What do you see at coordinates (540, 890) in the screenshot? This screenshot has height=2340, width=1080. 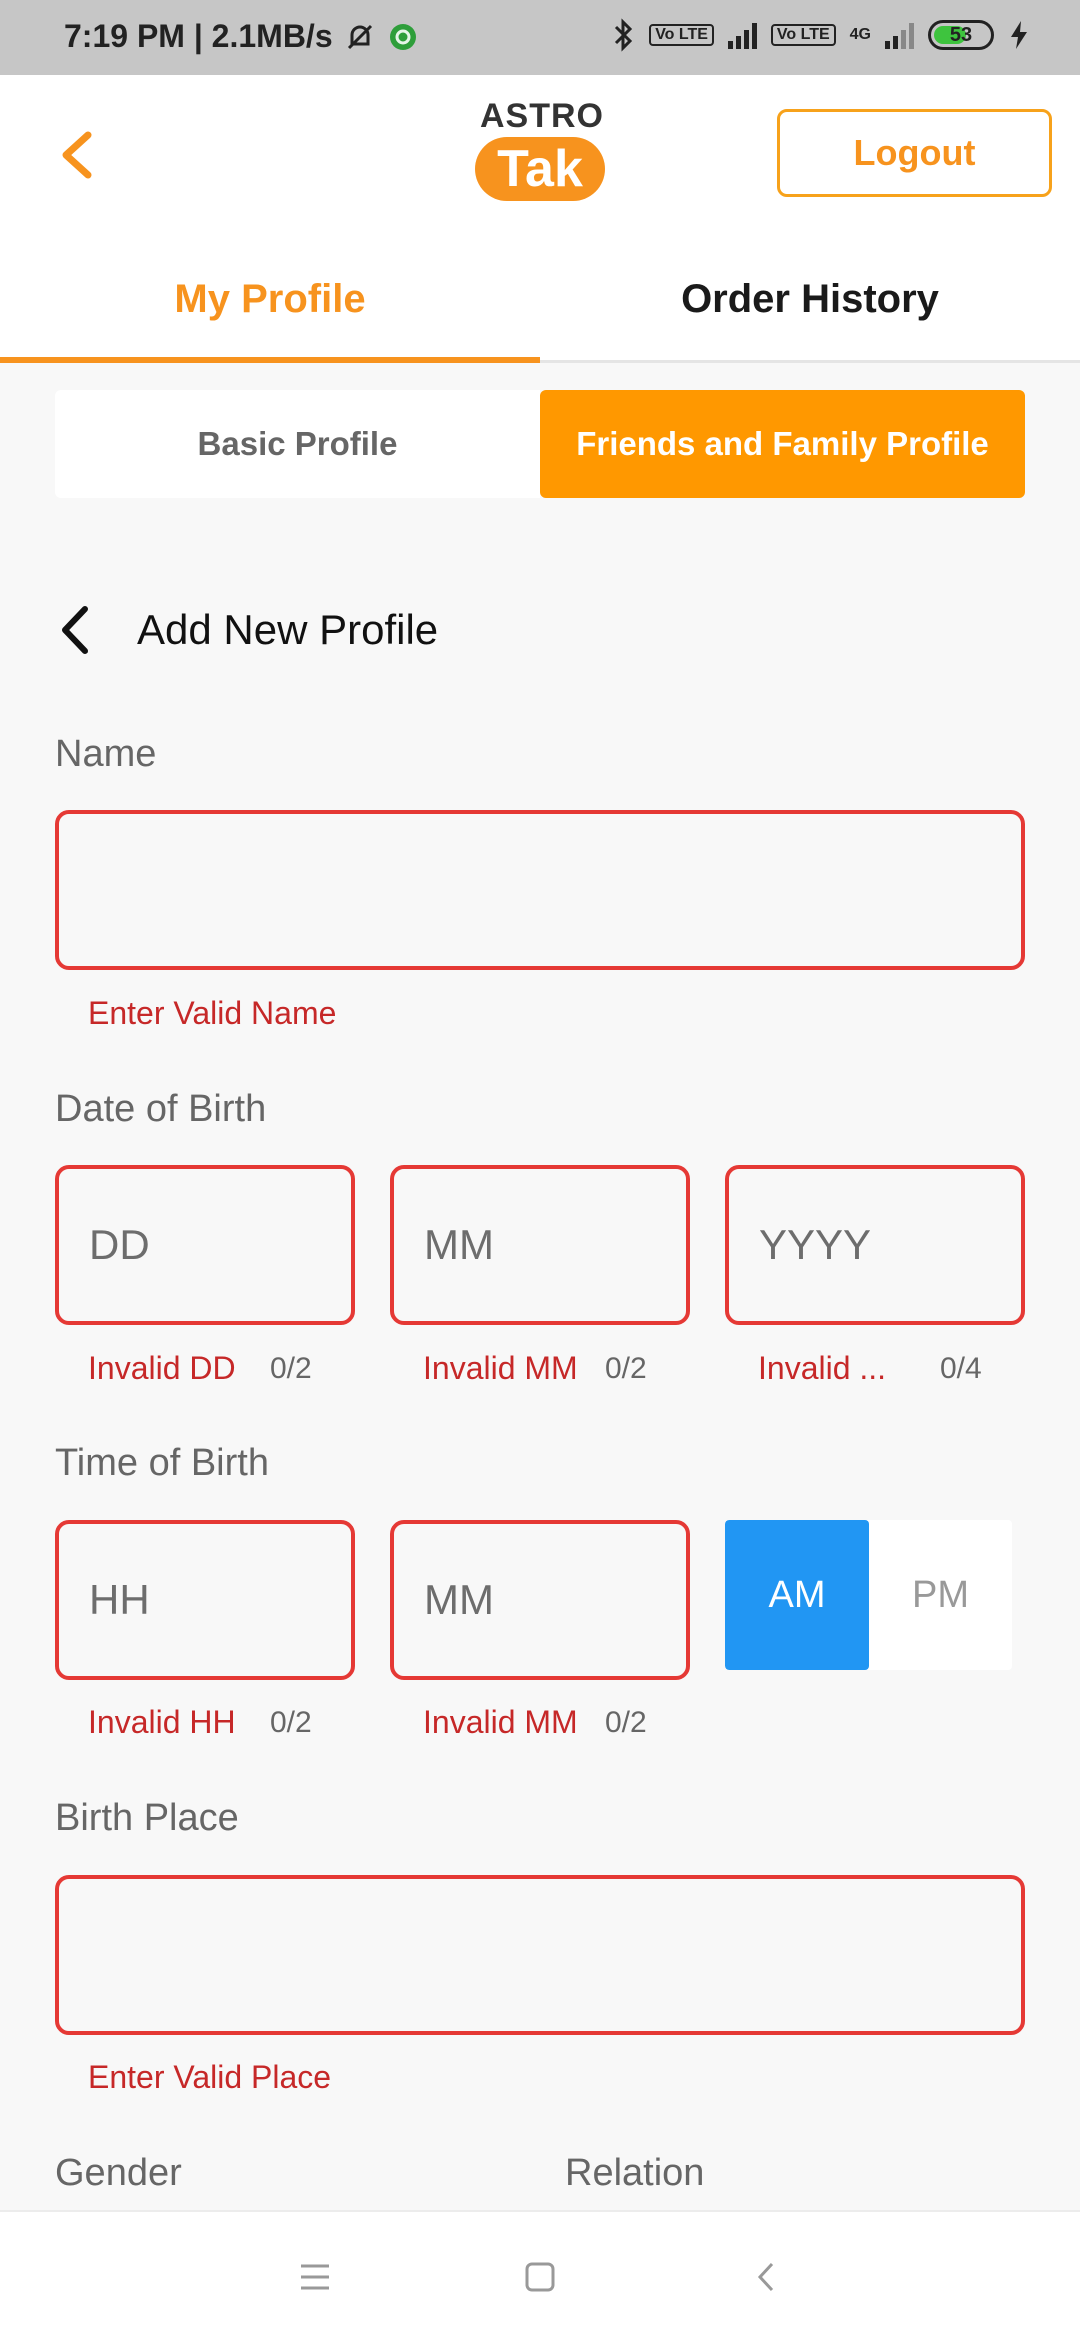 I see `name-input` at bounding box center [540, 890].